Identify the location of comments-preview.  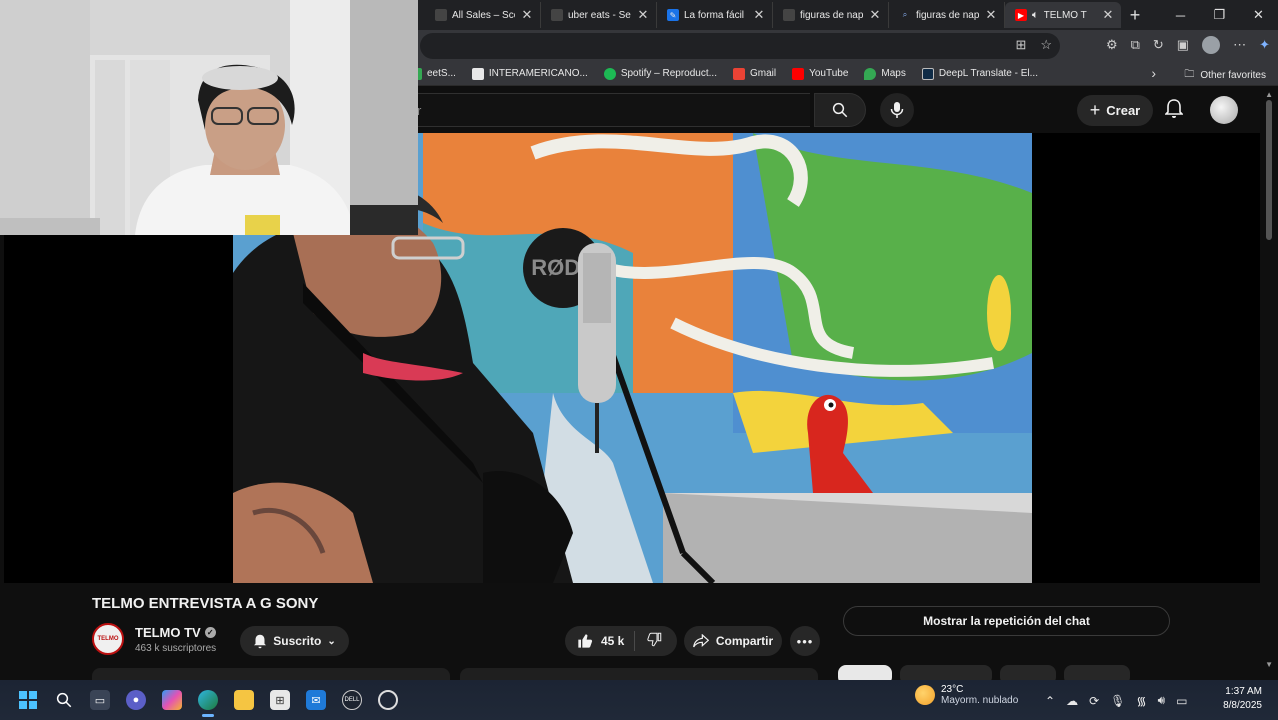
(639, 674).